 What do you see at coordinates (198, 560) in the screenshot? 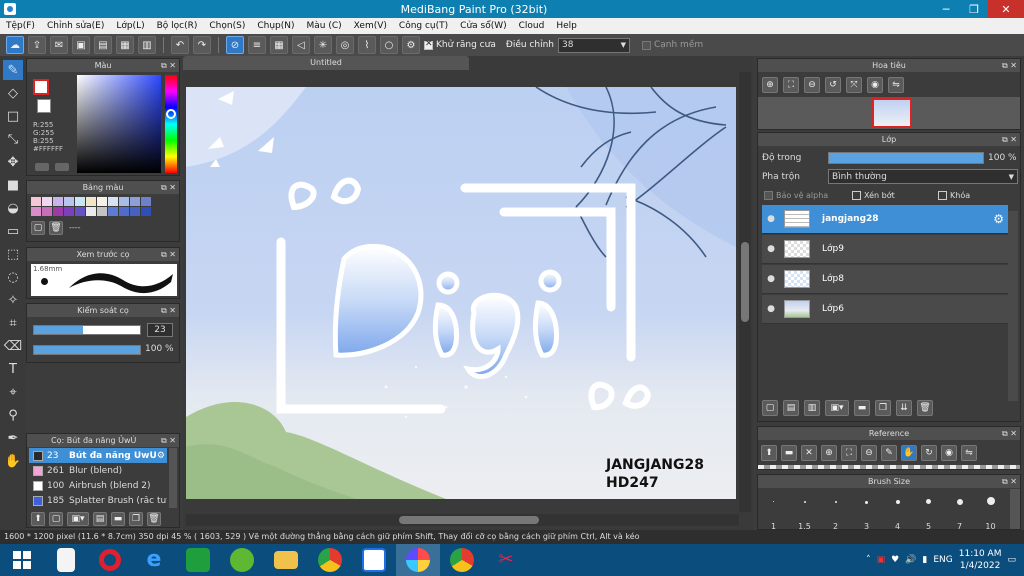
I see `store-icon` at bounding box center [198, 560].